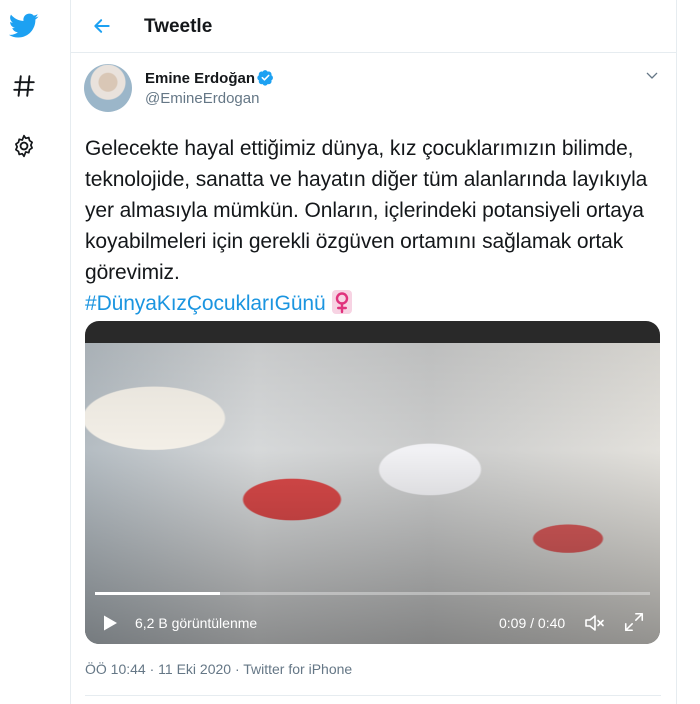 This screenshot has height=704, width=700. What do you see at coordinates (652, 76) in the screenshot?
I see `chevron-down-icon` at bounding box center [652, 76].